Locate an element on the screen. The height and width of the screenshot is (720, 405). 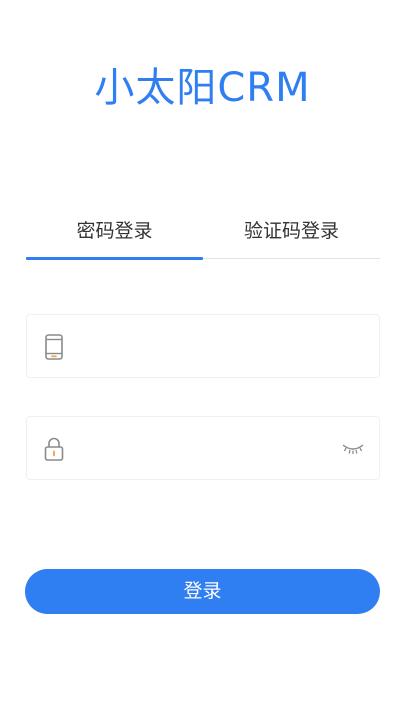
password-input is located at coordinates (220, 449).